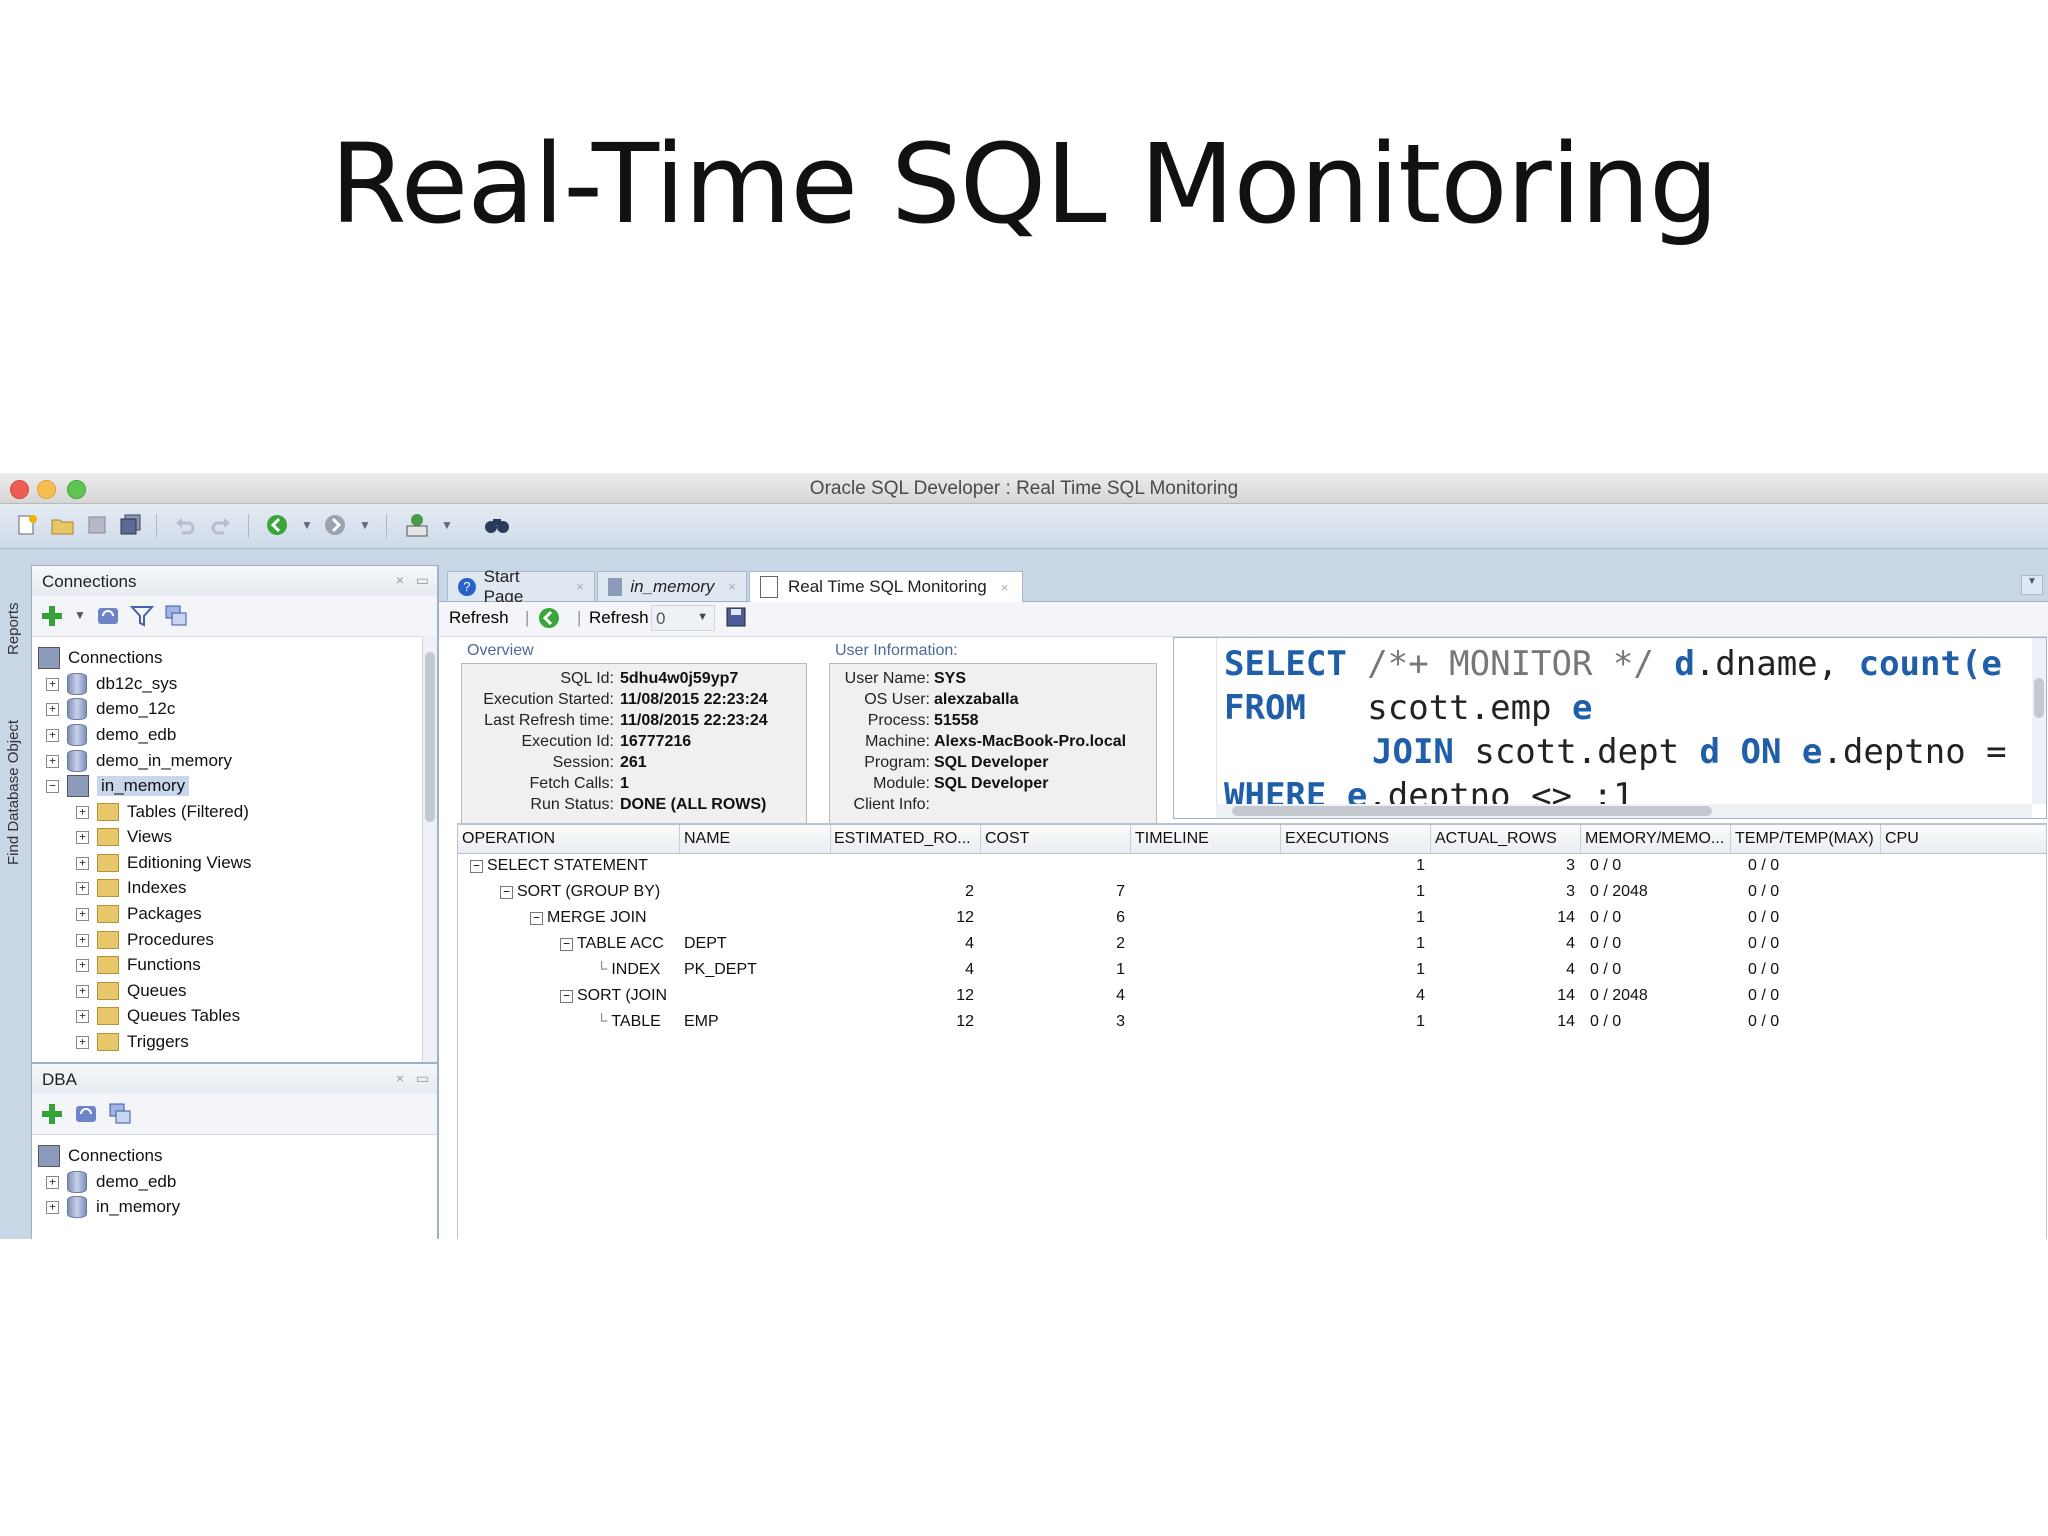 Image resolution: width=2048 pixels, height=1536 pixels. Describe the element at coordinates (417, 525) in the screenshot. I see `sql-worksheet-icon` at that location.